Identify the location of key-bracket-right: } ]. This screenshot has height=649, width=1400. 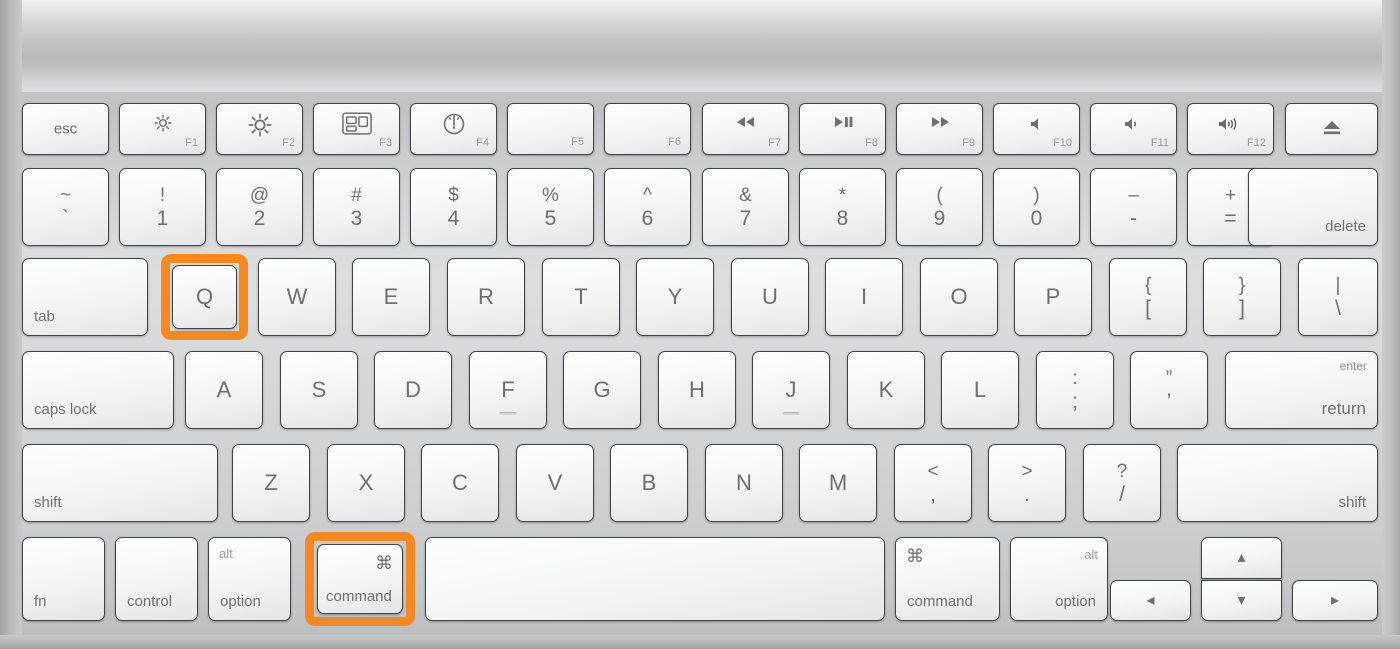
(1242, 297).